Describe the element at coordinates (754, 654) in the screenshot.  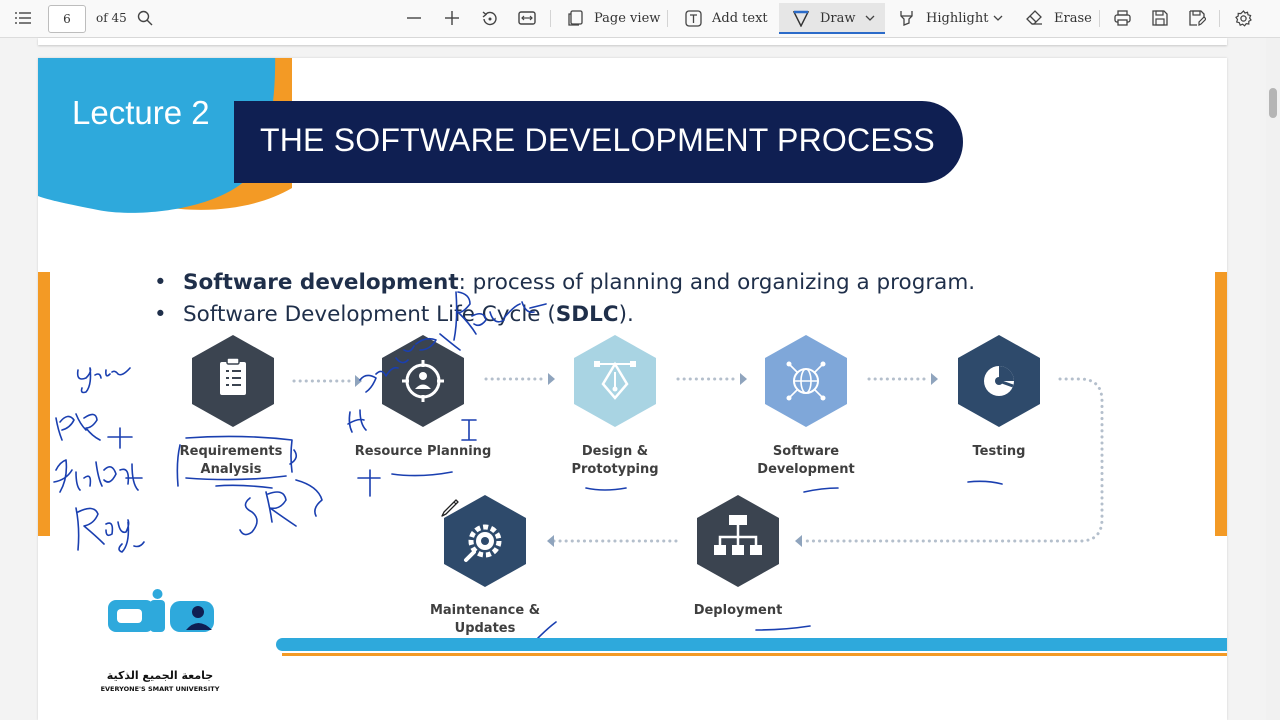
I see `footer-orange-line` at that location.